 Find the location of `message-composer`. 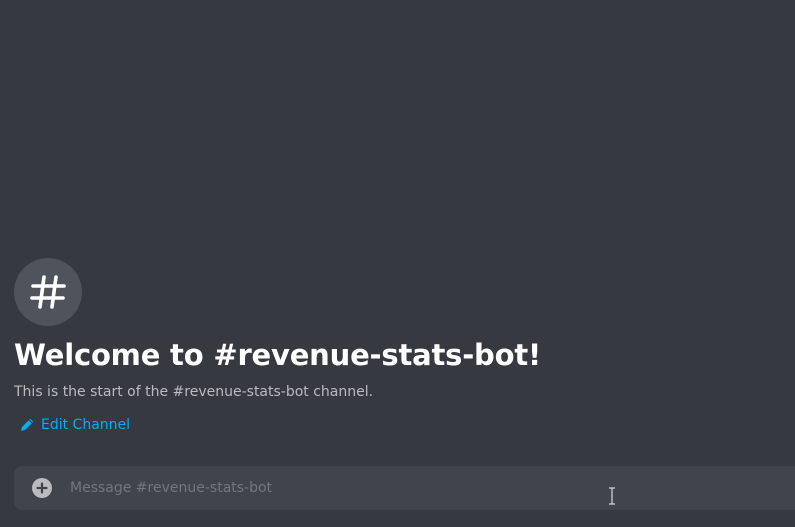

message-composer is located at coordinates (404, 488).